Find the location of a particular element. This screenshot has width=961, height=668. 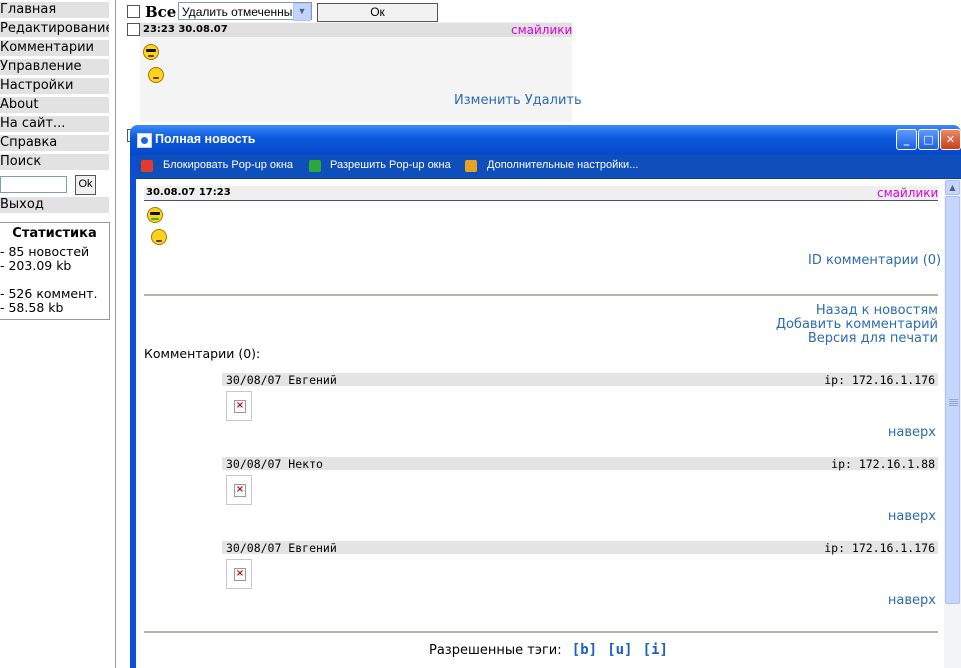

sidebar-item-search: Поиск is located at coordinates (54, 162).